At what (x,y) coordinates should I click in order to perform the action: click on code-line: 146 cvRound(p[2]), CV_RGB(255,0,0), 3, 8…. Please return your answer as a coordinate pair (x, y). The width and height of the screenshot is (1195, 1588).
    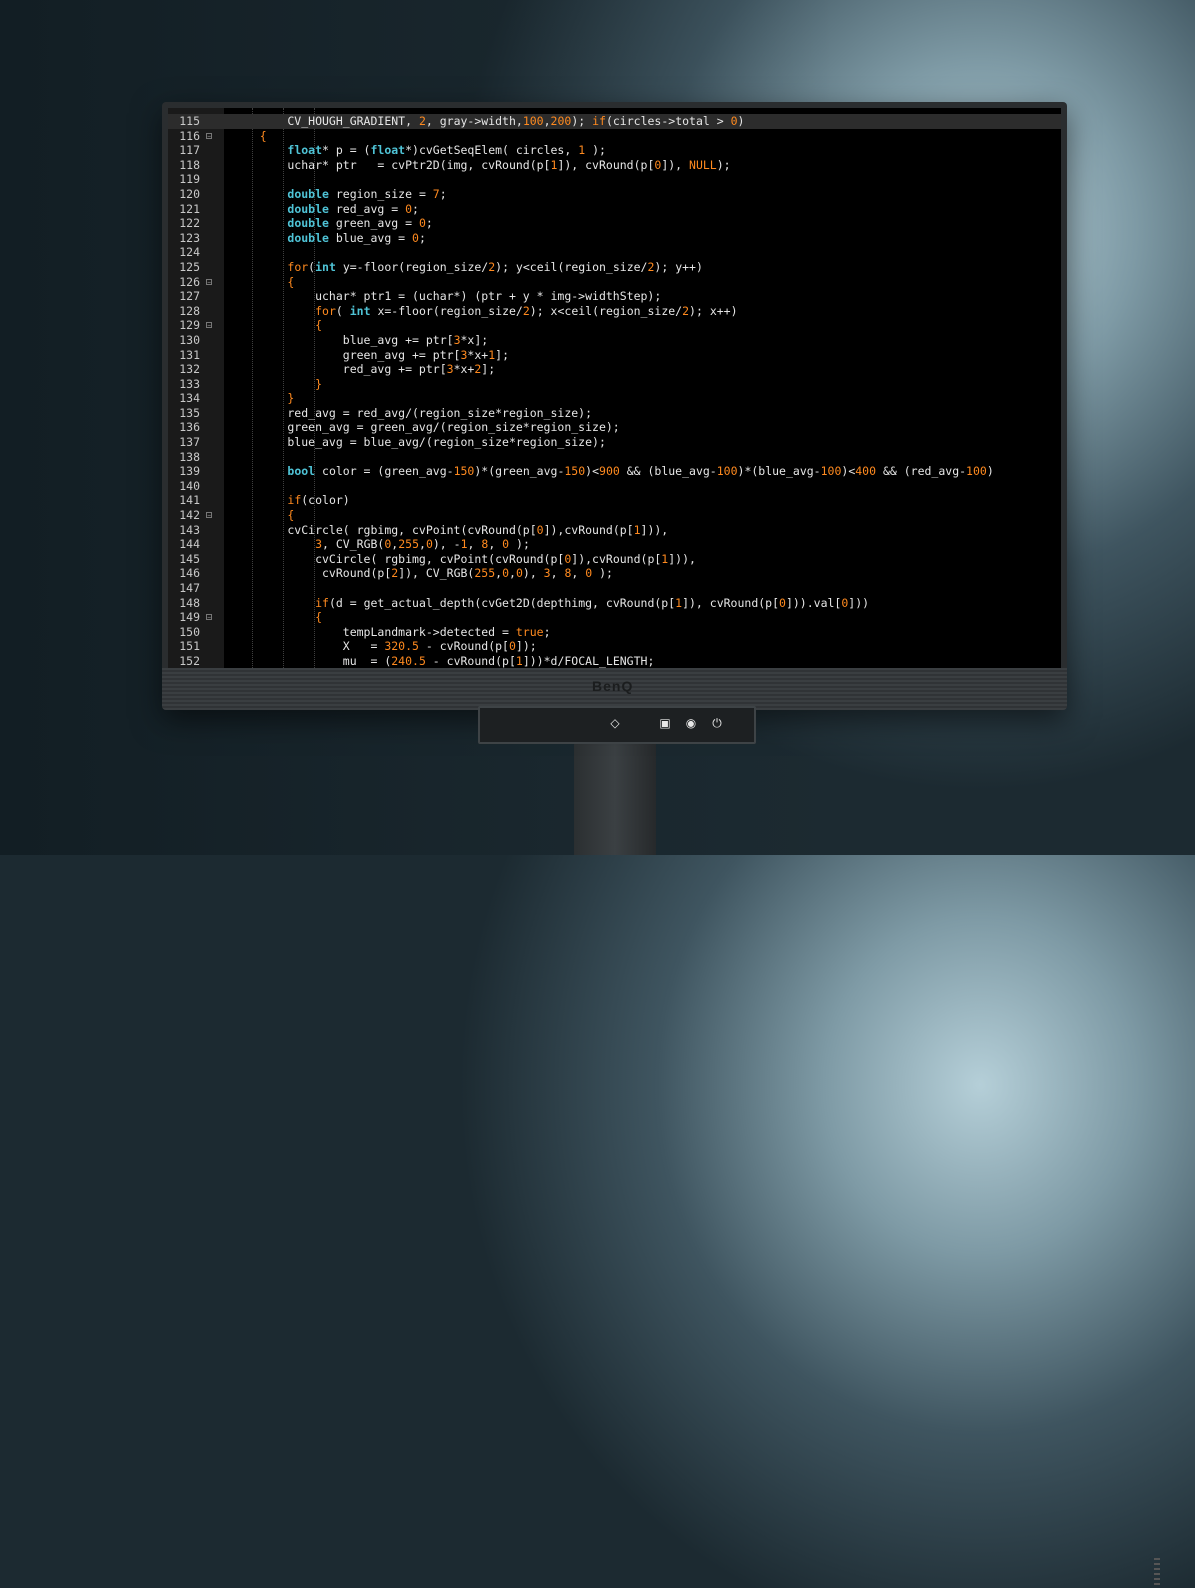
    Looking at the image, I should click on (614, 573).